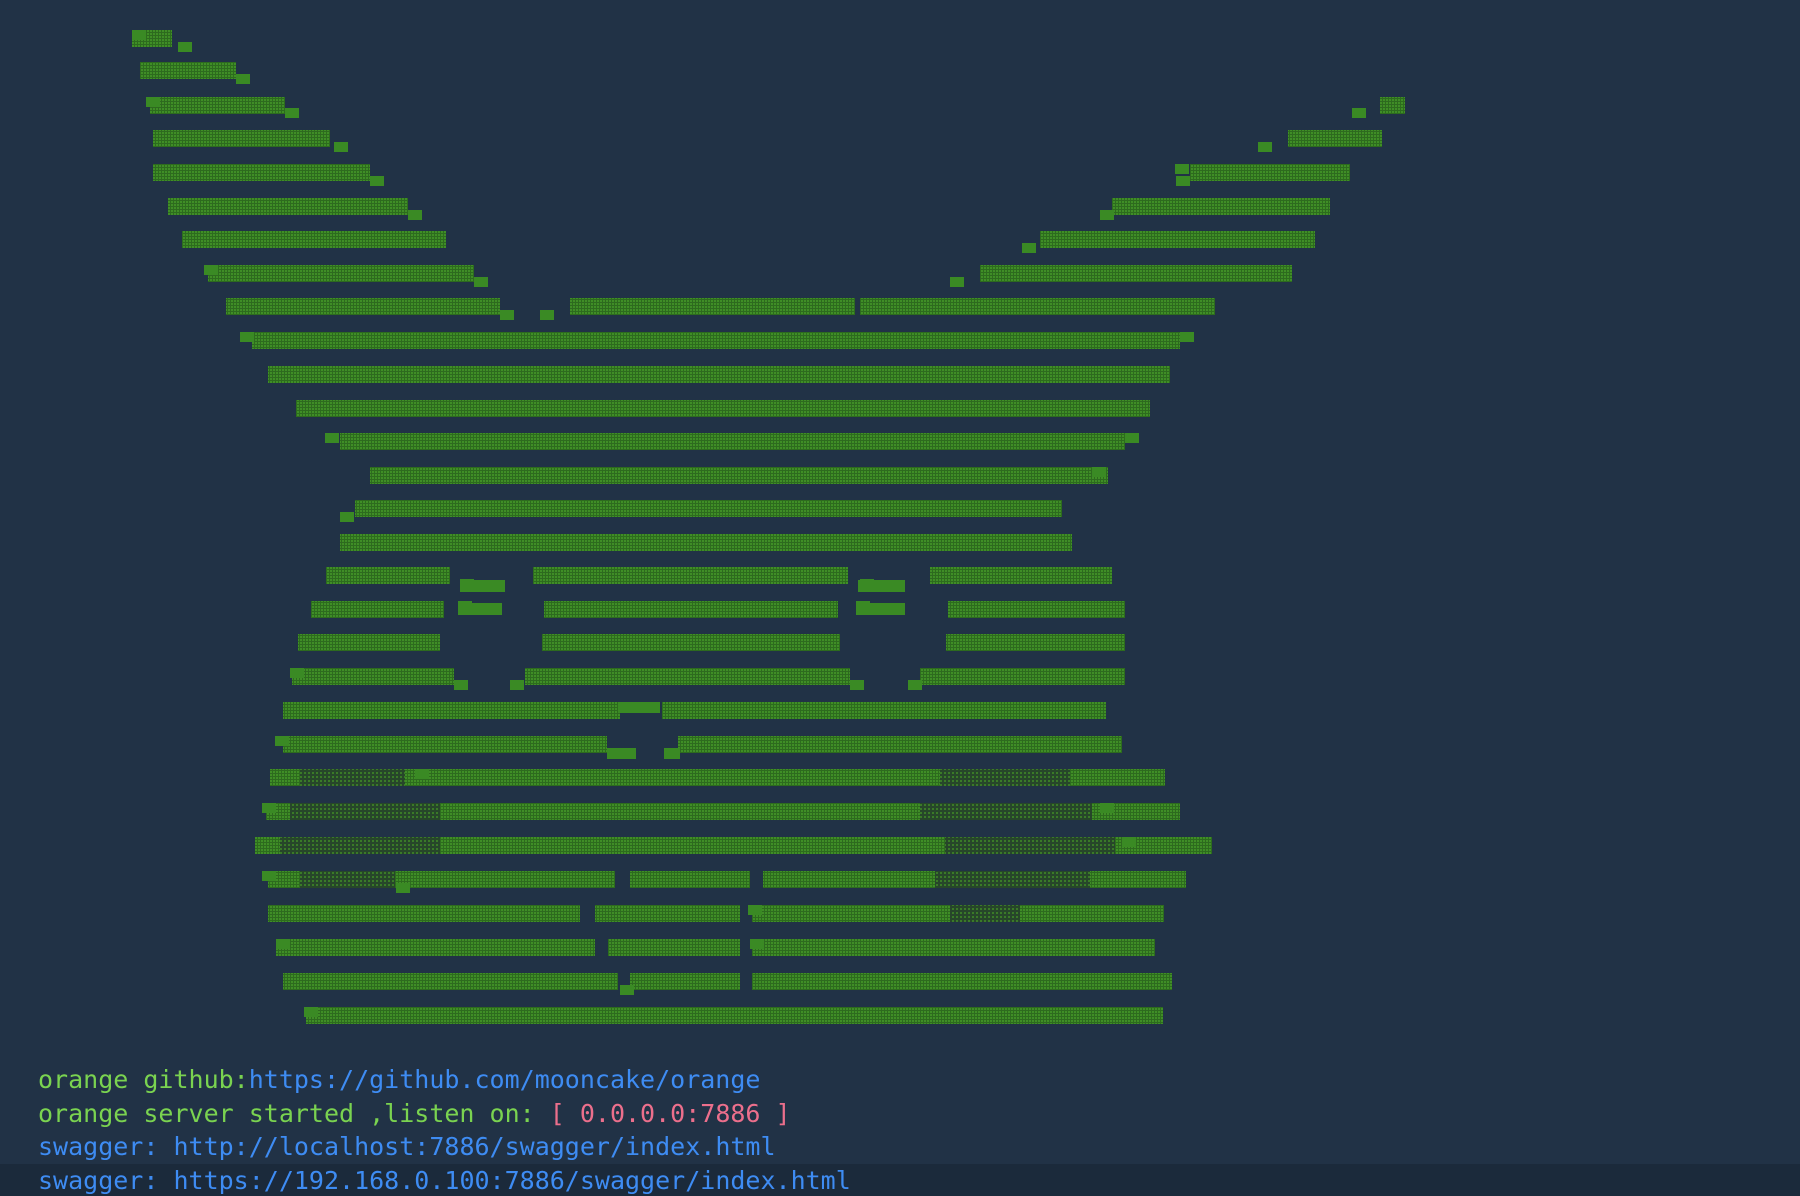  I want to click on swagger-local-link: http://localhost:7886/swagger/index.html, so click(474, 1146).